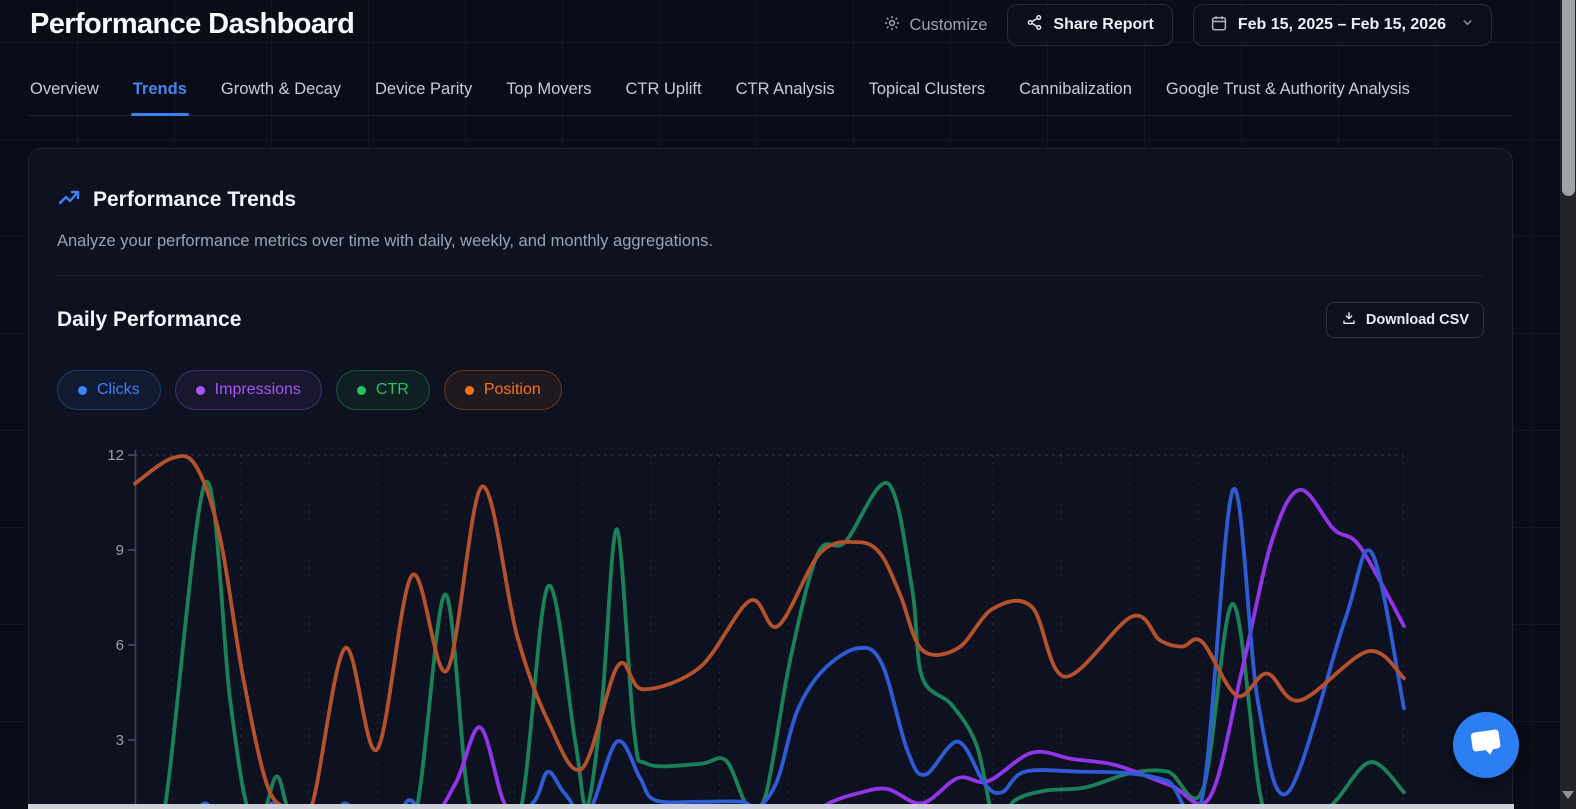 The image size is (1576, 809). I want to click on legend-label-position: Position, so click(512, 389).